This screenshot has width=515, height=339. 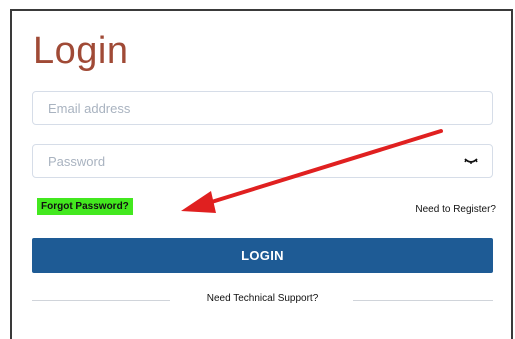 What do you see at coordinates (262, 255) in the screenshot?
I see `login-button: LOGIN` at bounding box center [262, 255].